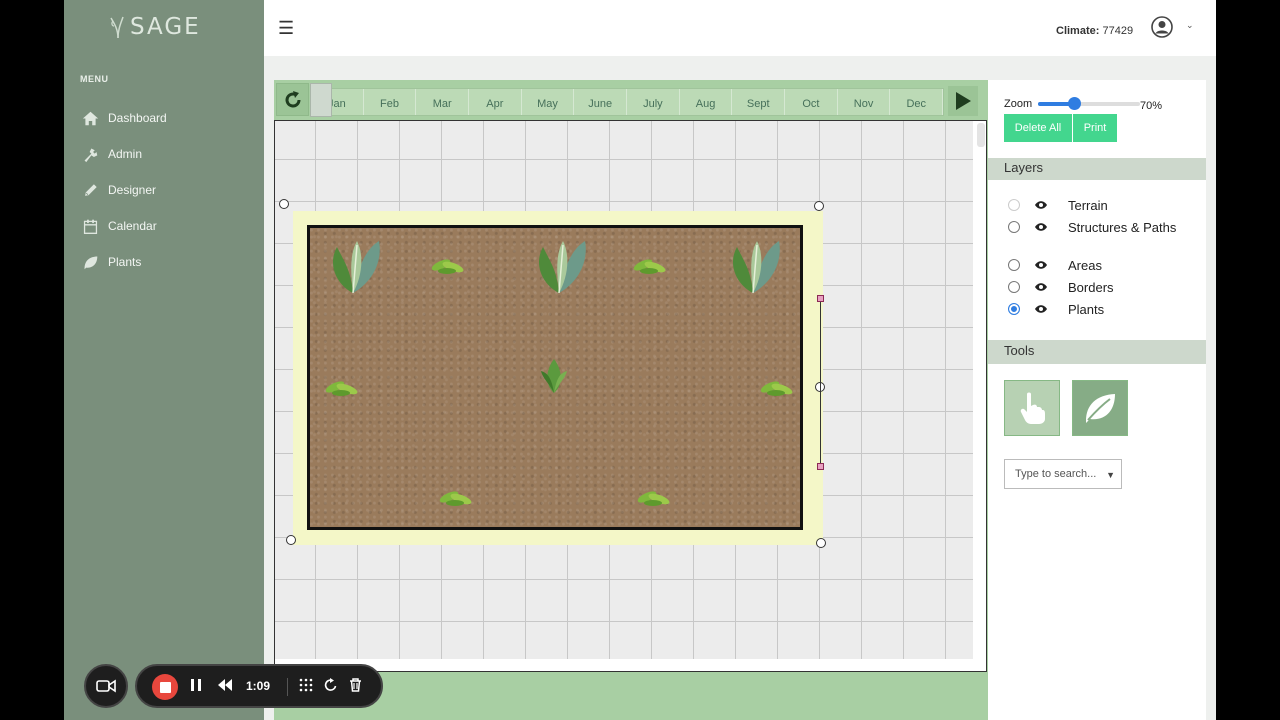 This screenshot has width=1280, height=720. What do you see at coordinates (306, 686) in the screenshot?
I see `grid-dots-icon` at bounding box center [306, 686].